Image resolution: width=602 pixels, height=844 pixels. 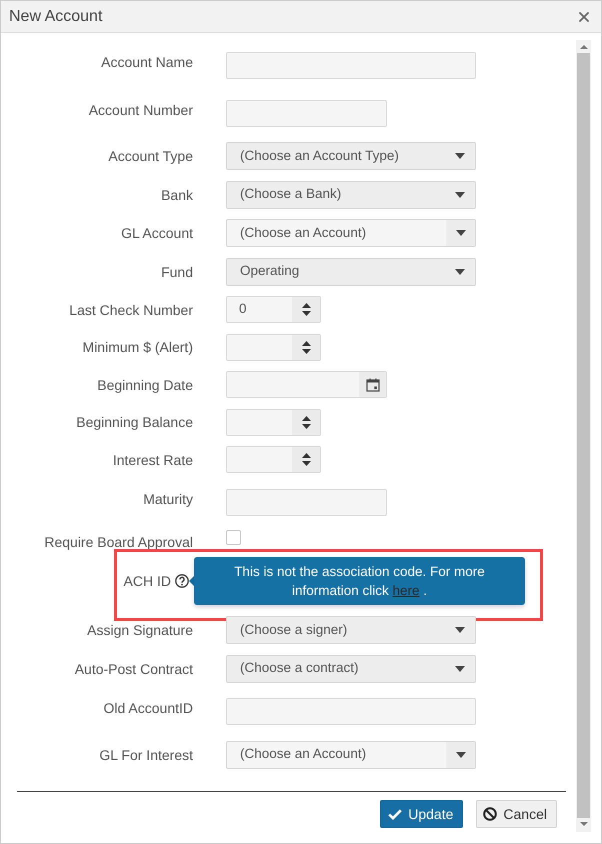 What do you see at coordinates (351, 630) in the screenshot?
I see `dropdown: (Choose a signer)` at bounding box center [351, 630].